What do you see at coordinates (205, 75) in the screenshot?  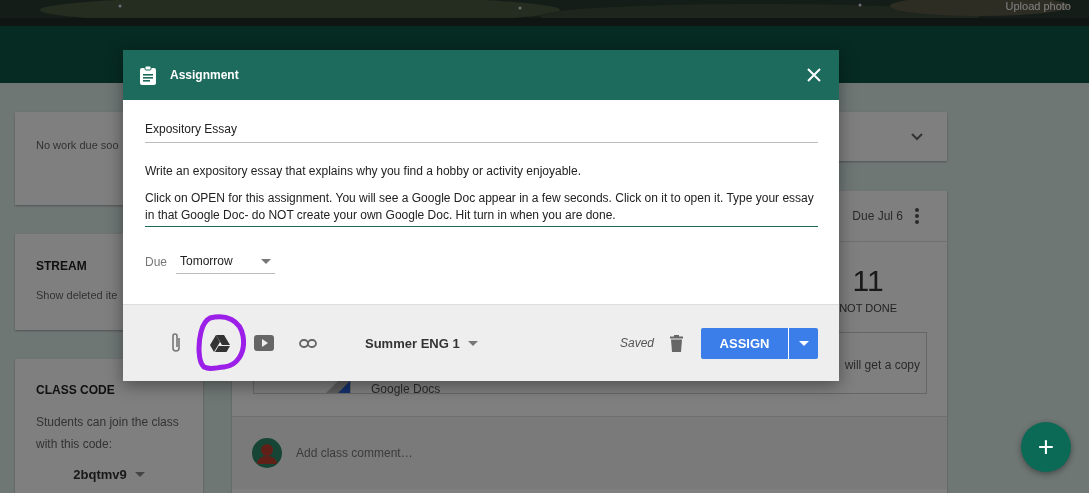 I see `dialog-title: Assignment` at bounding box center [205, 75].